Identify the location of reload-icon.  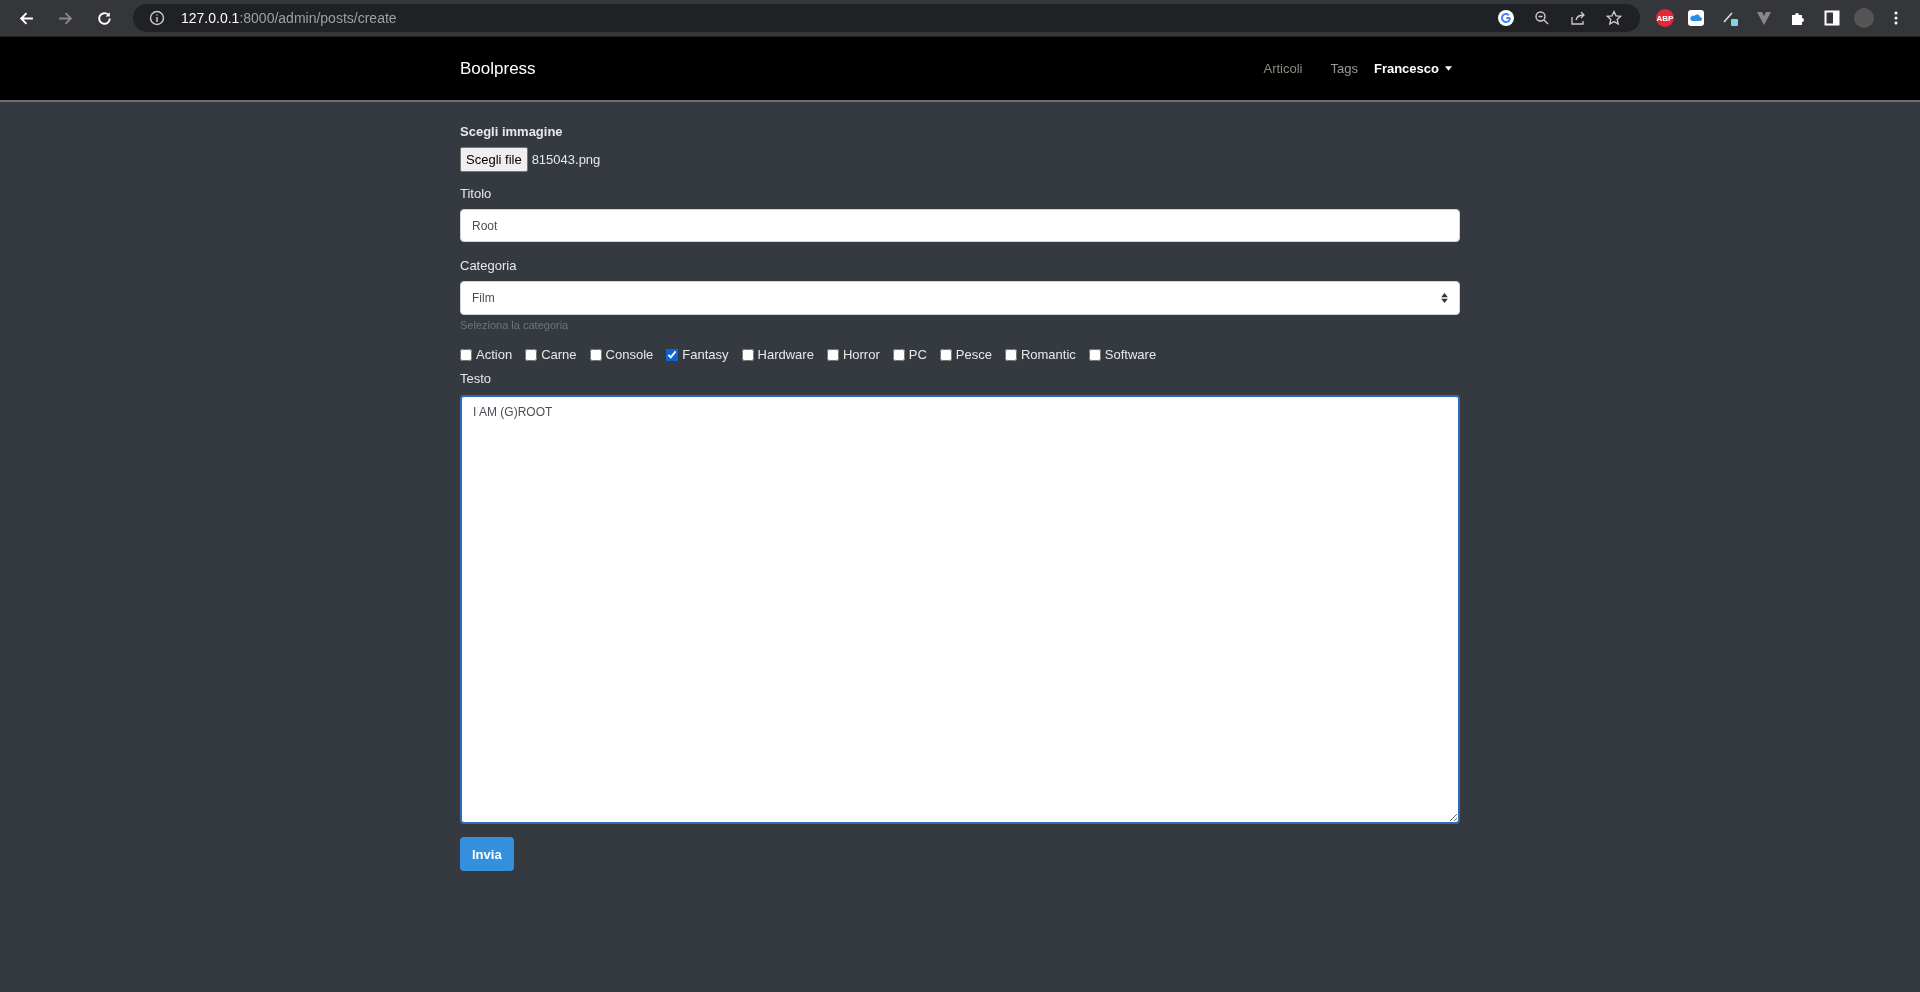
(104, 18).